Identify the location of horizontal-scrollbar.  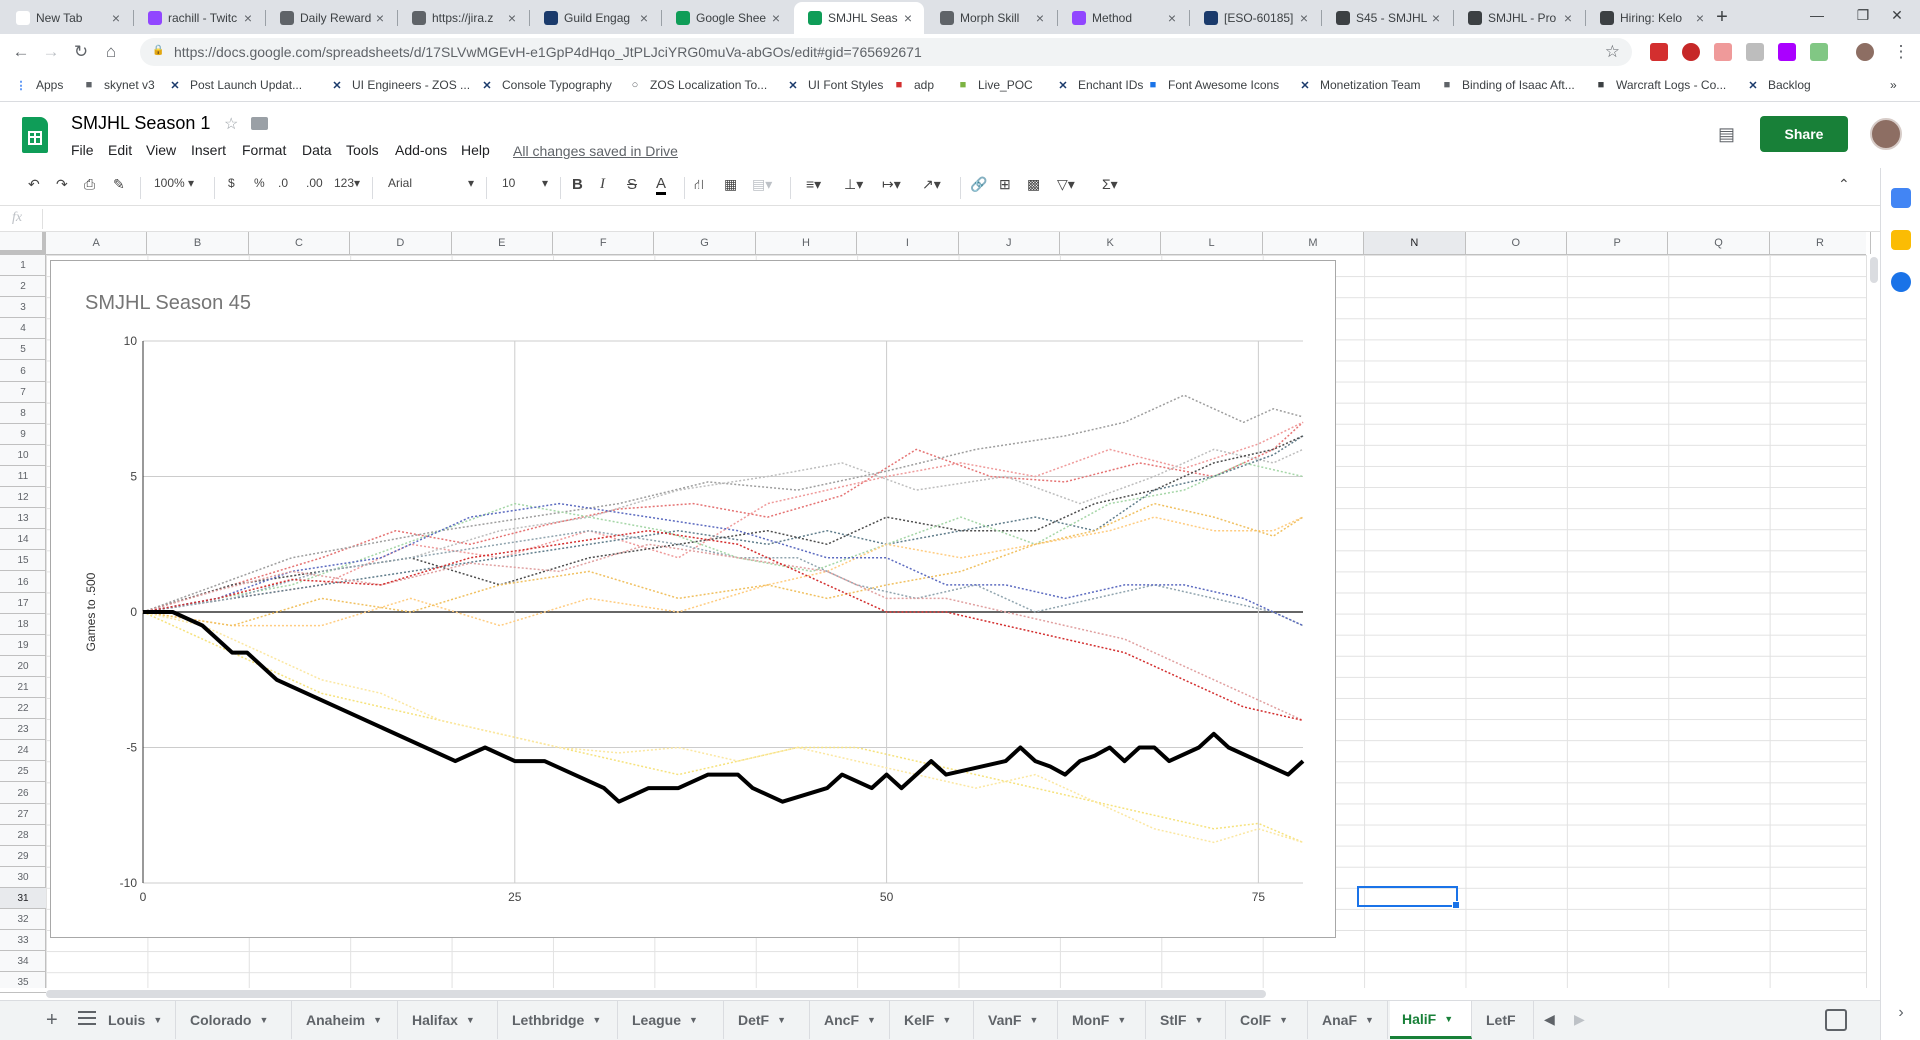
(956, 994).